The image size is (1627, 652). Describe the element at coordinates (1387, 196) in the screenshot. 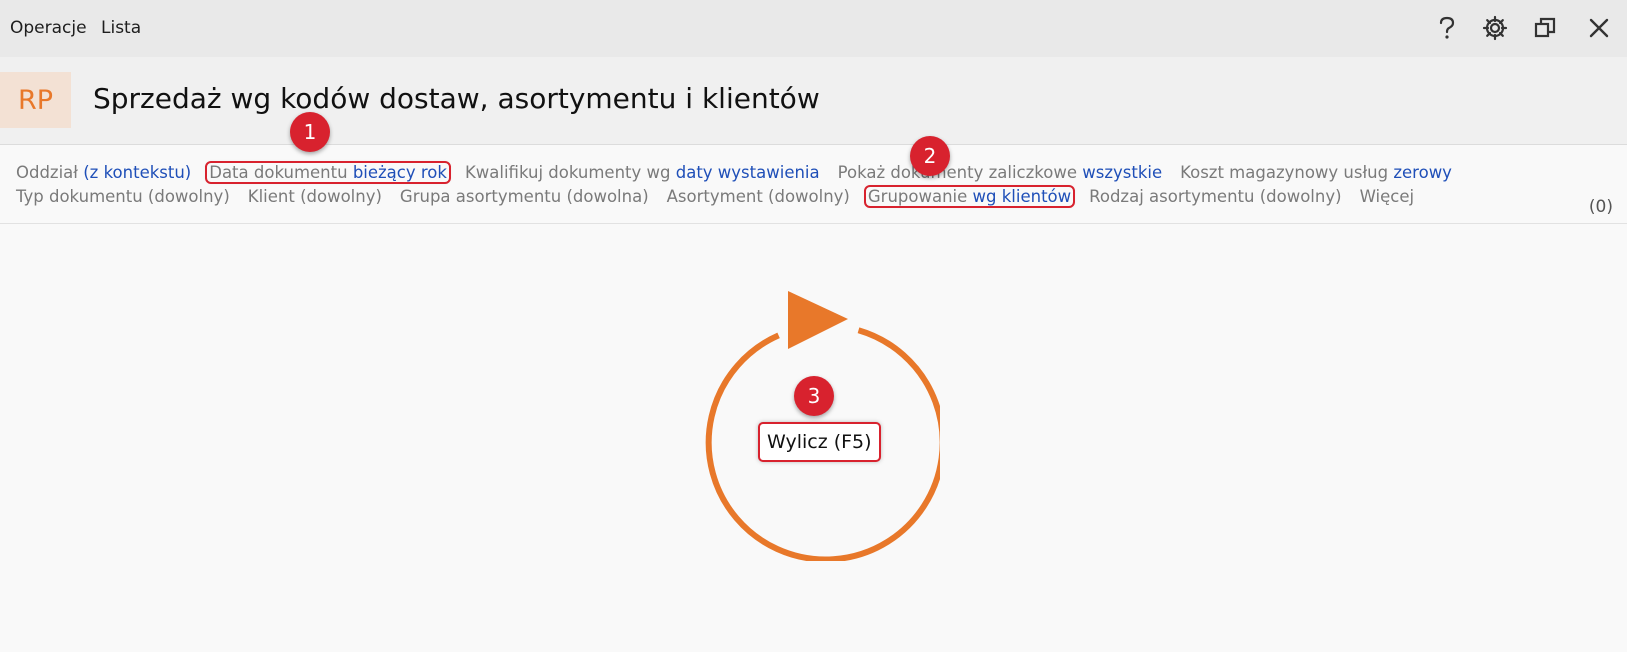

I see `filter-wiecej: Więcej` at that location.